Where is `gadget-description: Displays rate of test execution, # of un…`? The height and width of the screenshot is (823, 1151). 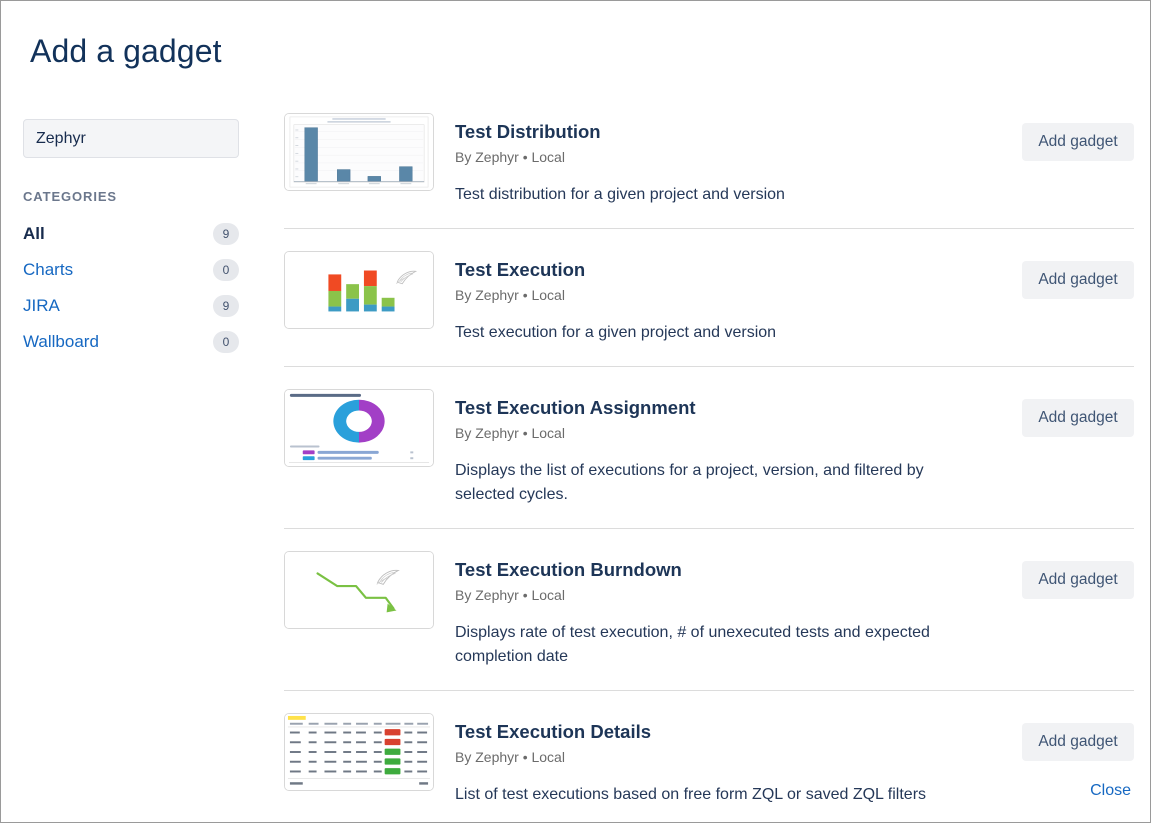
gadget-description: Displays rate of test execution, # of un… is located at coordinates (692, 644).